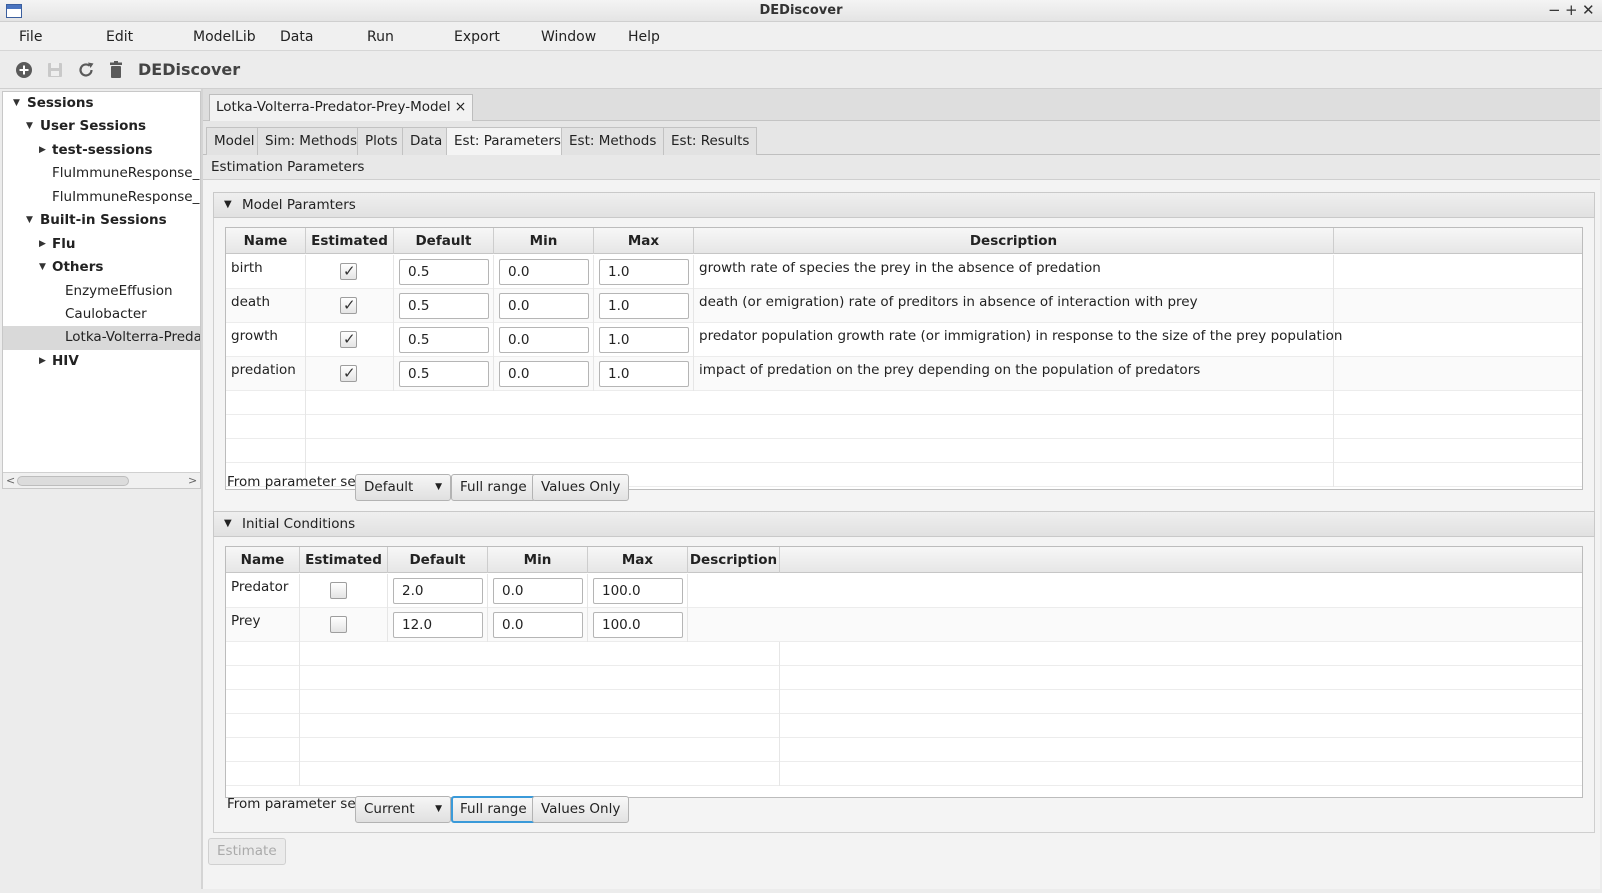 Image resolution: width=1602 pixels, height=893 pixels. What do you see at coordinates (904, 524) in the screenshot?
I see `initial-conditions-pane-header: ▼ Initial Conditions` at bounding box center [904, 524].